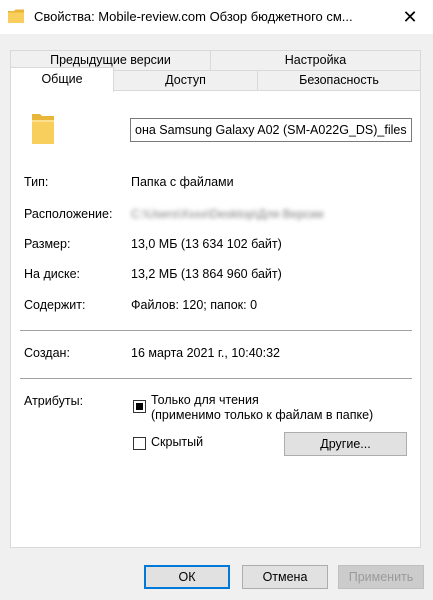 Image resolution: width=433 pixels, height=600 pixels. I want to click on tab-label: Общие, so click(62, 79).